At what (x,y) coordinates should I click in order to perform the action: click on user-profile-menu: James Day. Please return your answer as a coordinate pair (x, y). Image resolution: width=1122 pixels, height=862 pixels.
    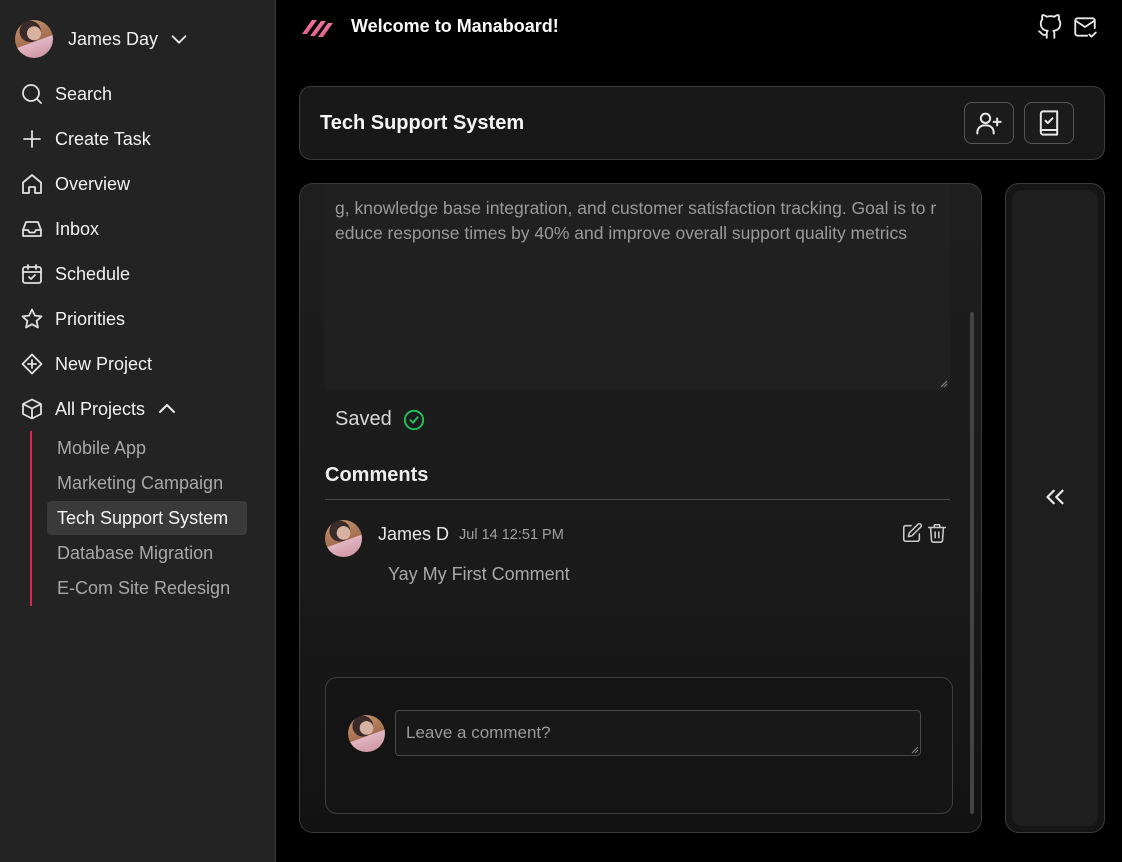
    Looking at the image, I should click on (102, 39).